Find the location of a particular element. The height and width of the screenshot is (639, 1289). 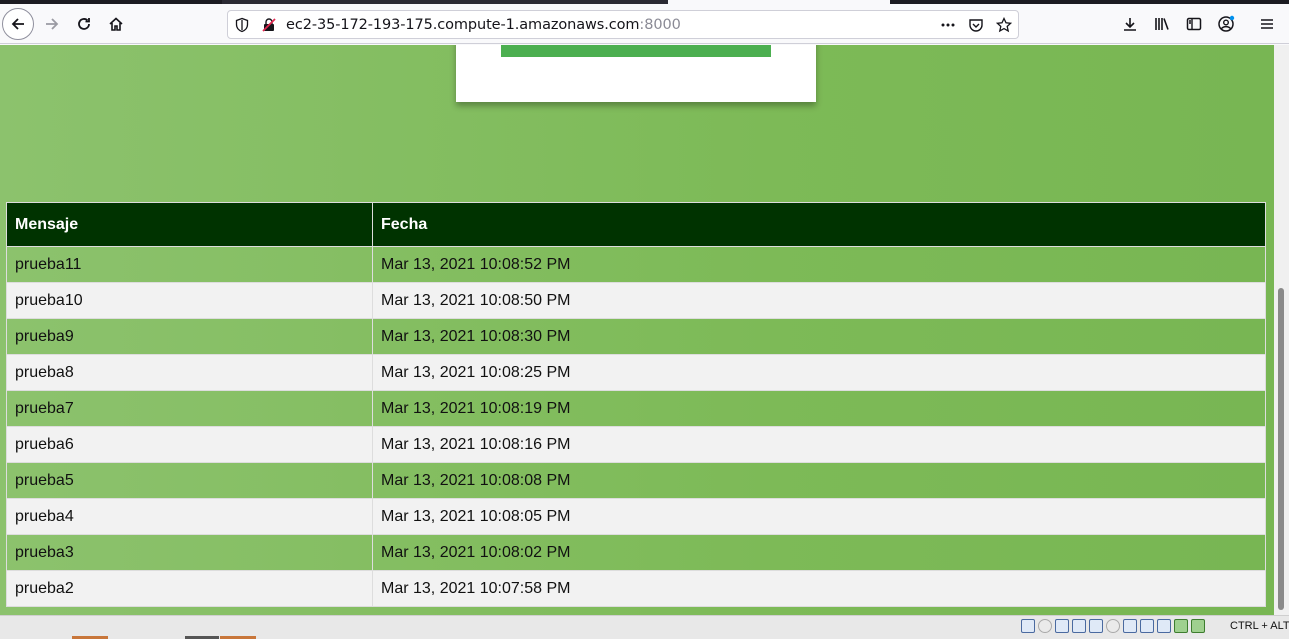

audio-icon is located at coordinates (1062, 626).